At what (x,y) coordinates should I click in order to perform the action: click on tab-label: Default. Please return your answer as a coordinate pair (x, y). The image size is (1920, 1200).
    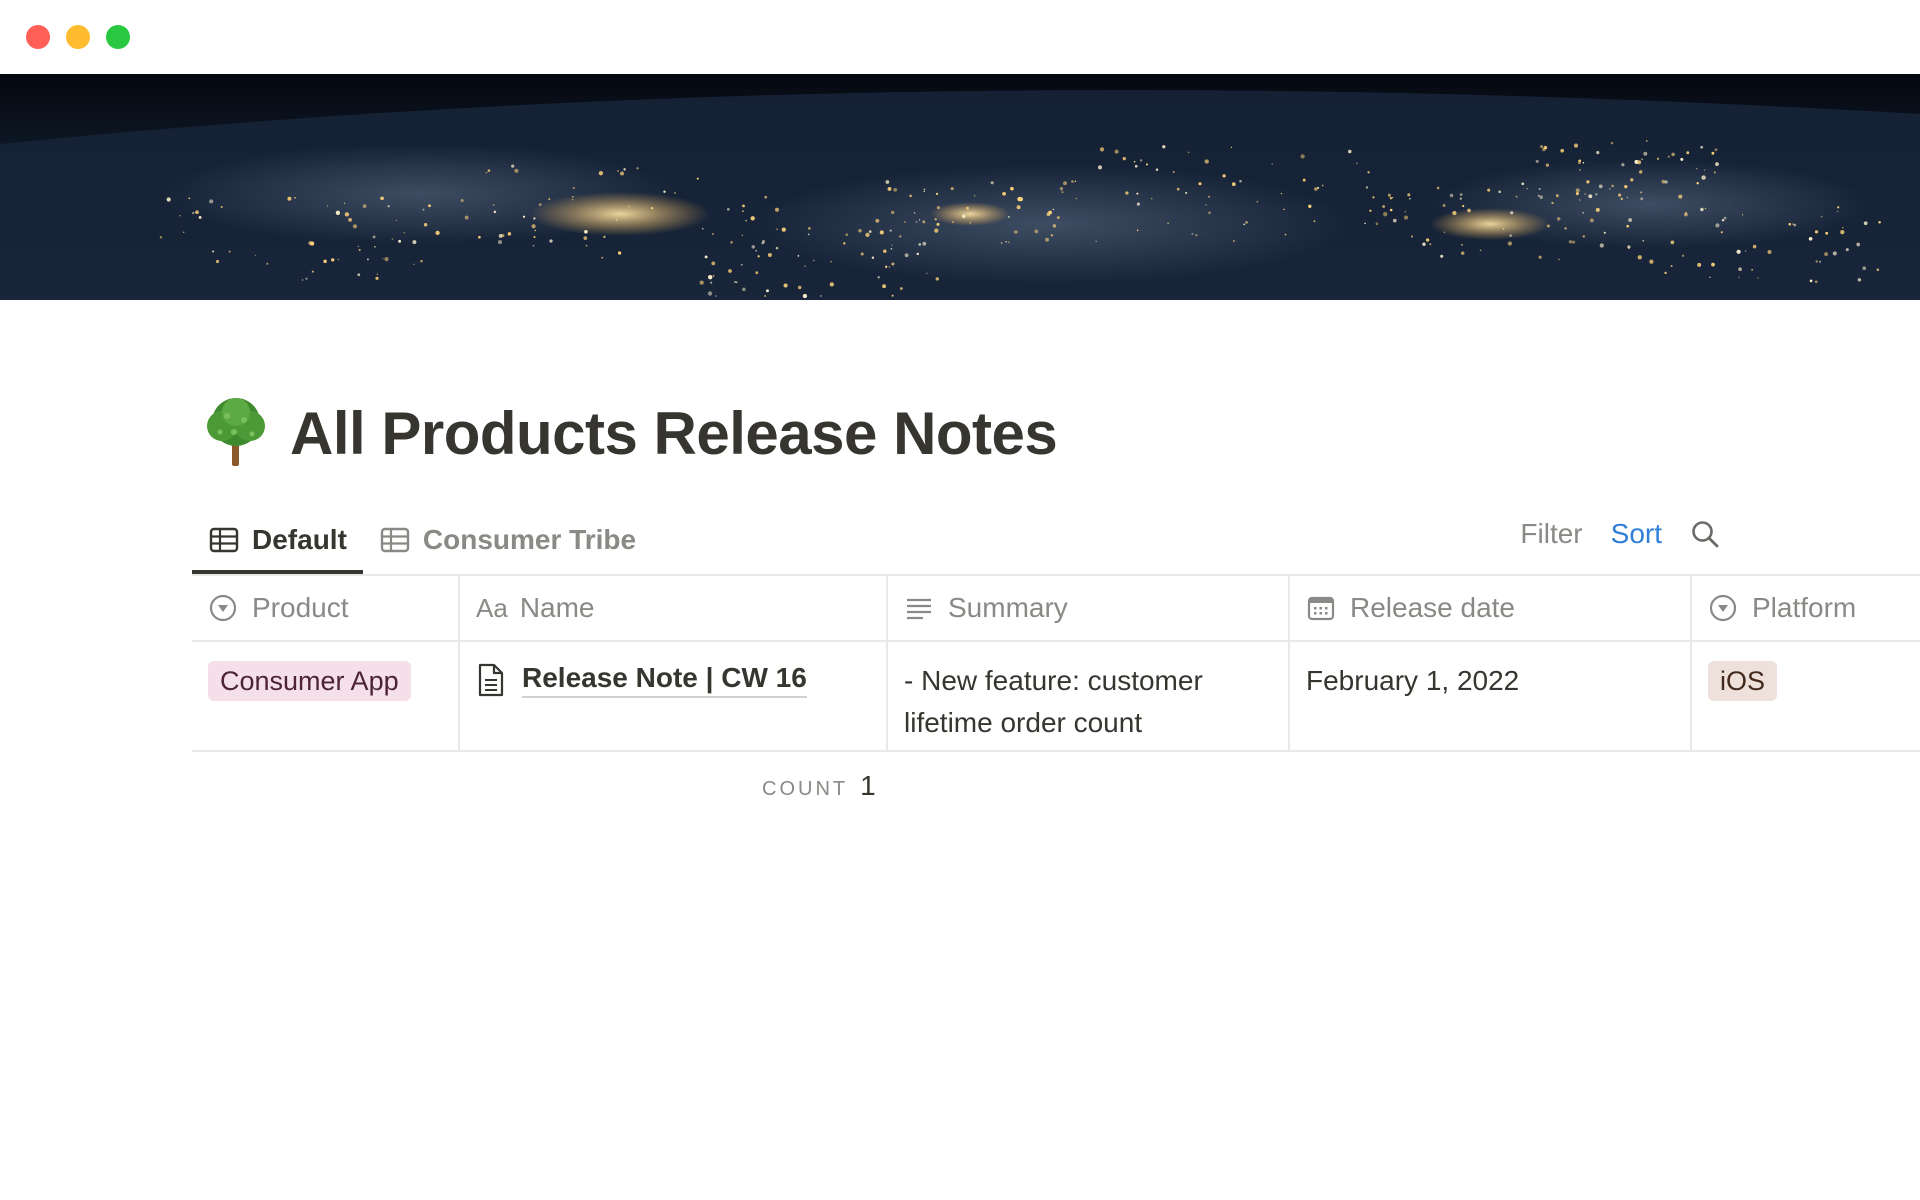
    Looking at the image, I should click on (299, 539).